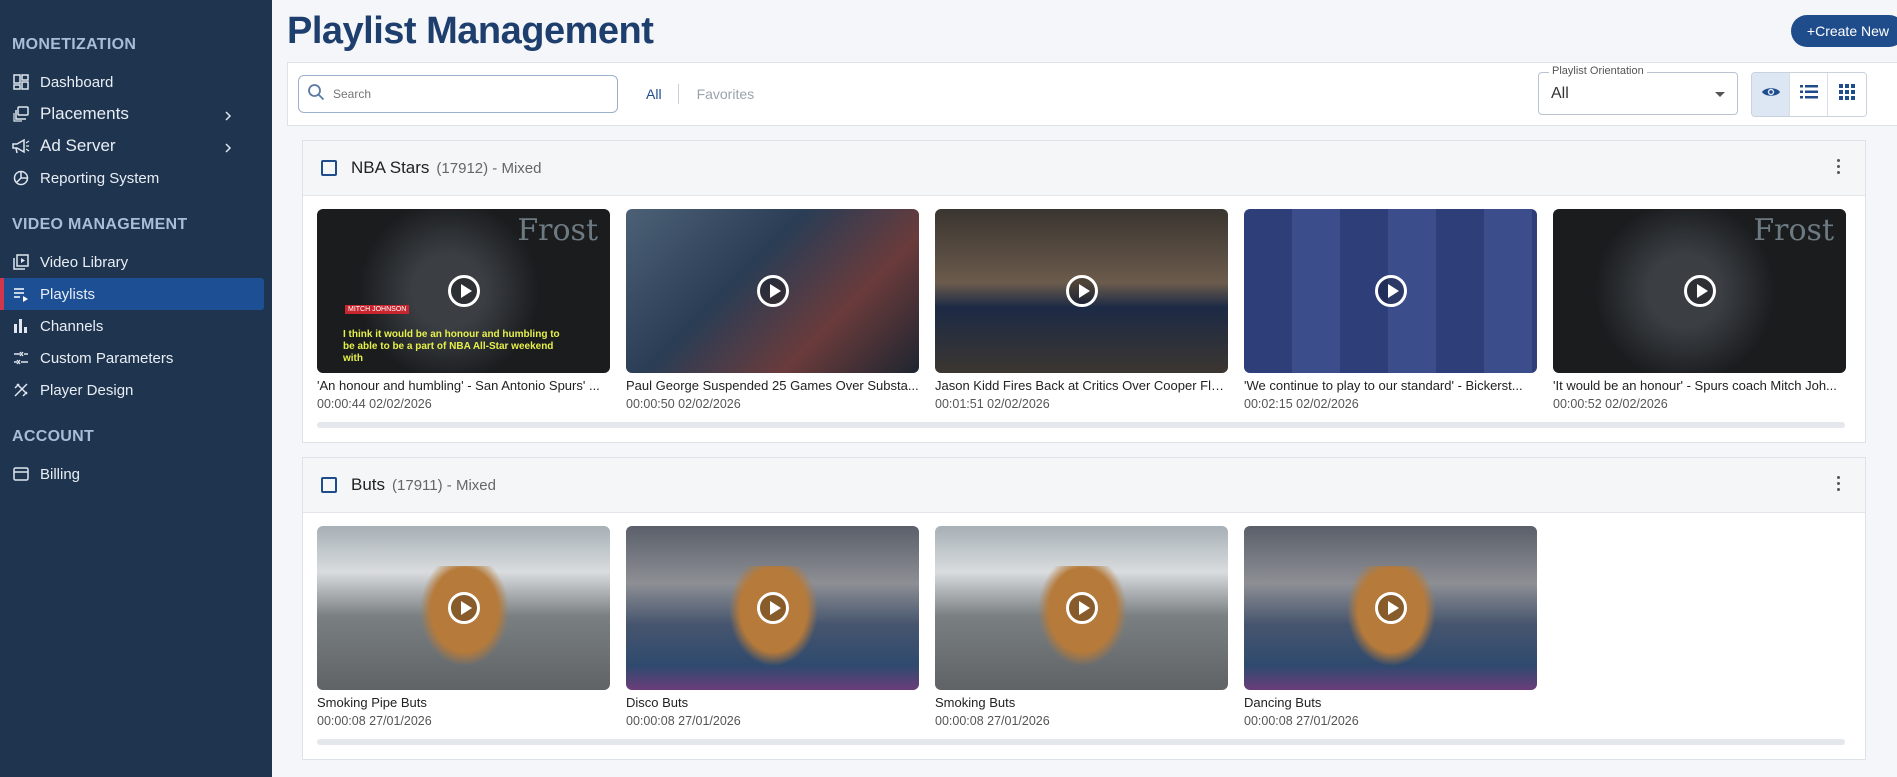 The image size is (1897, 777). Describe the element at coordinates (87, 390) in the screenshot. I see `sidebar-item-label: Player Design` at that location.